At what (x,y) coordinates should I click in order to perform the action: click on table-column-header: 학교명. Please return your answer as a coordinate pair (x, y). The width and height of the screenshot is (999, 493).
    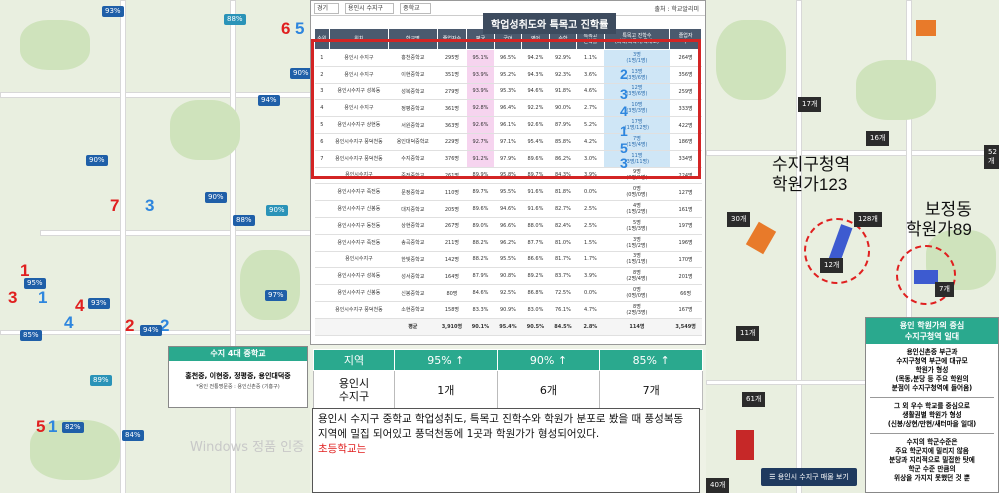
    Looking at the image, I should click on (413, 39).